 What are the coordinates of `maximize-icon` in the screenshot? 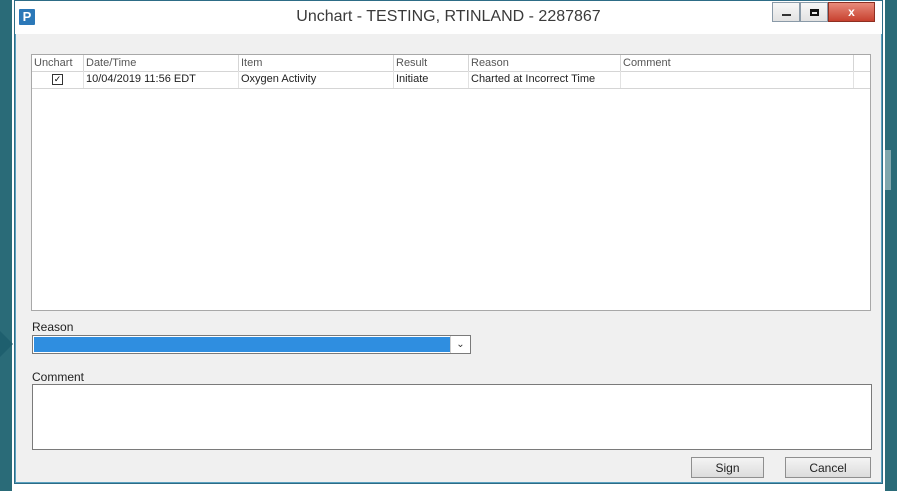 It's located at (814, 12).